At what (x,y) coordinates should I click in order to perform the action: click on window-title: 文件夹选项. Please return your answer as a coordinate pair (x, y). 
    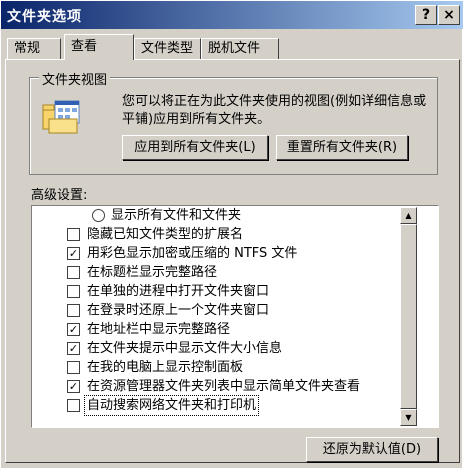
    Looking at the image, I should click on (44, 17).